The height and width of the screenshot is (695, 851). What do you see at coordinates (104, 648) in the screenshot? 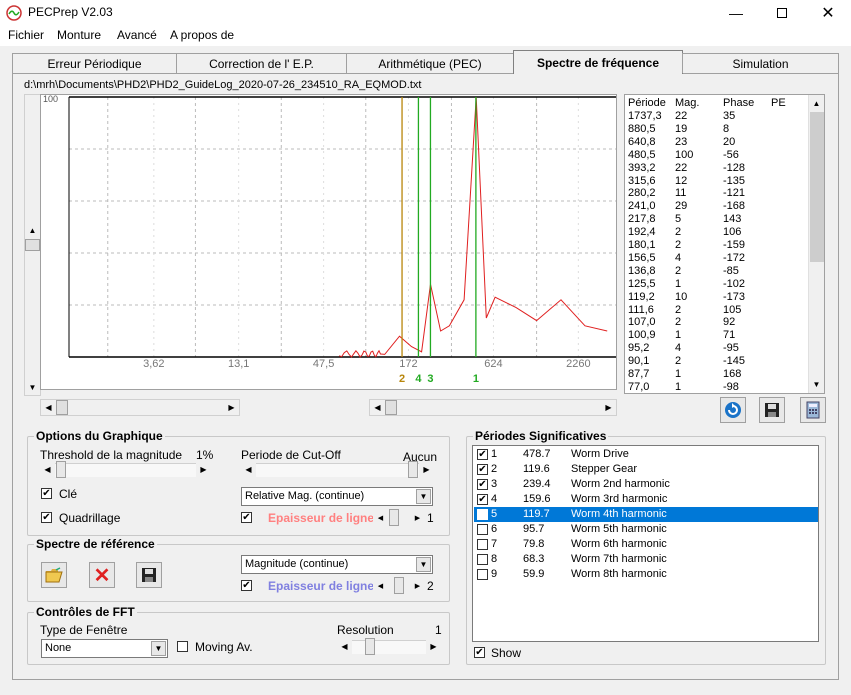
I see `window-type-select: None ▼` at bounding box center [104, 648].